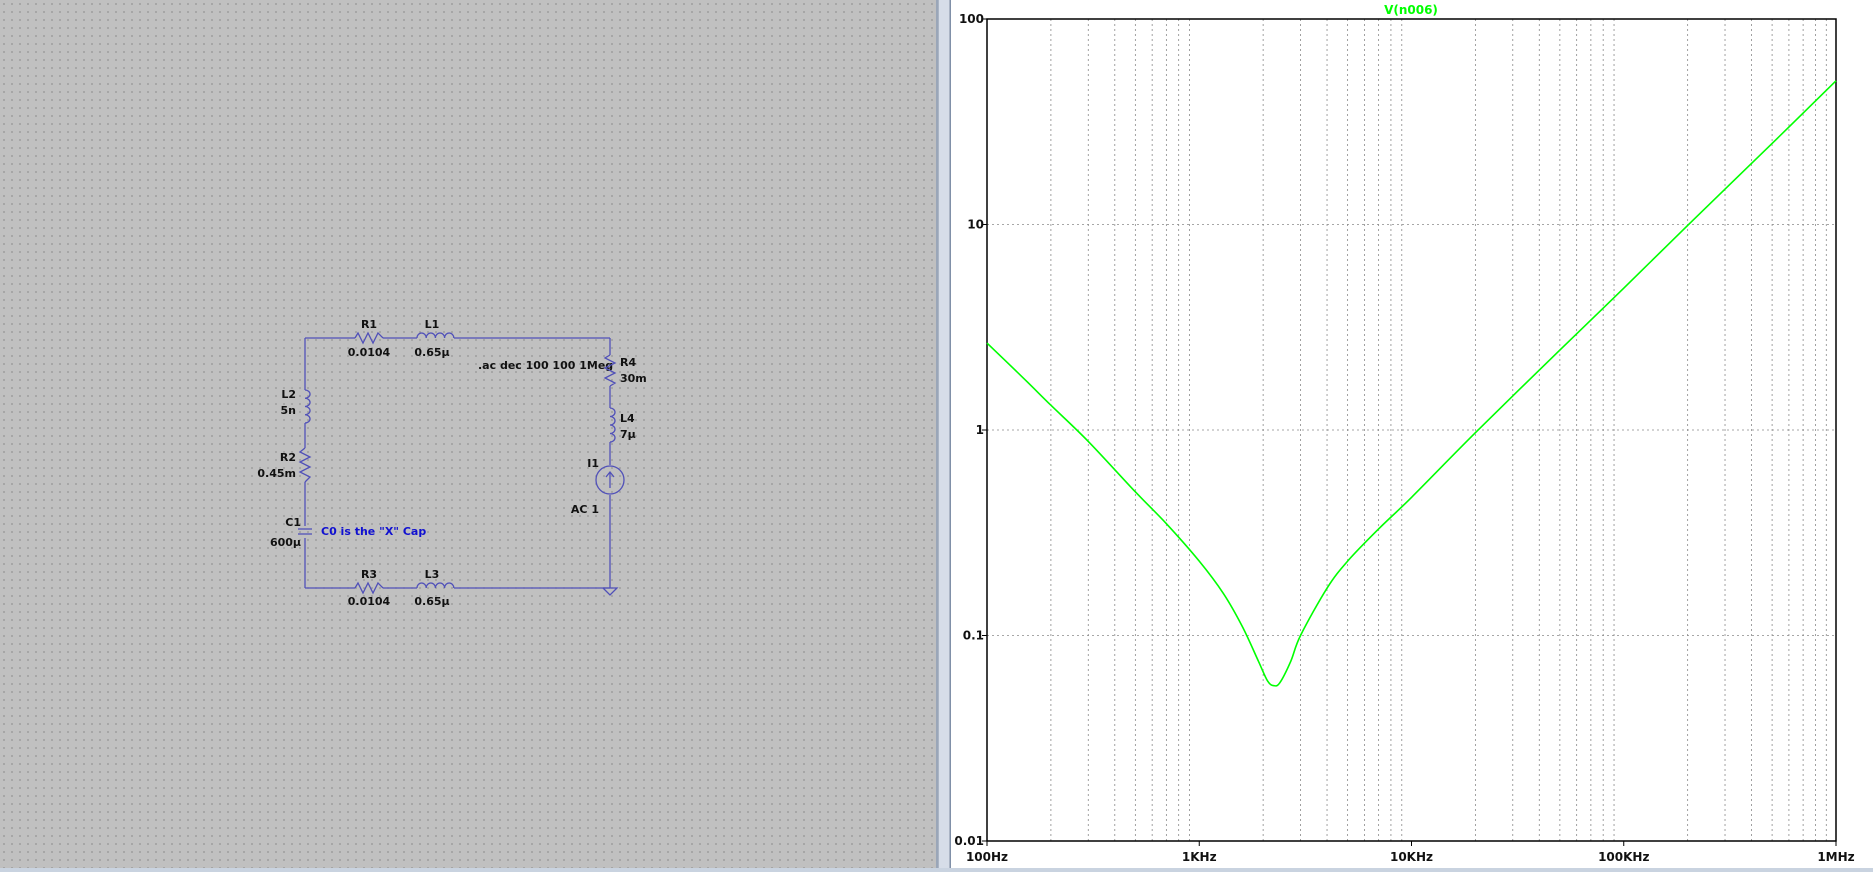  I want to click on r3-name: R3, so click(369, 574).